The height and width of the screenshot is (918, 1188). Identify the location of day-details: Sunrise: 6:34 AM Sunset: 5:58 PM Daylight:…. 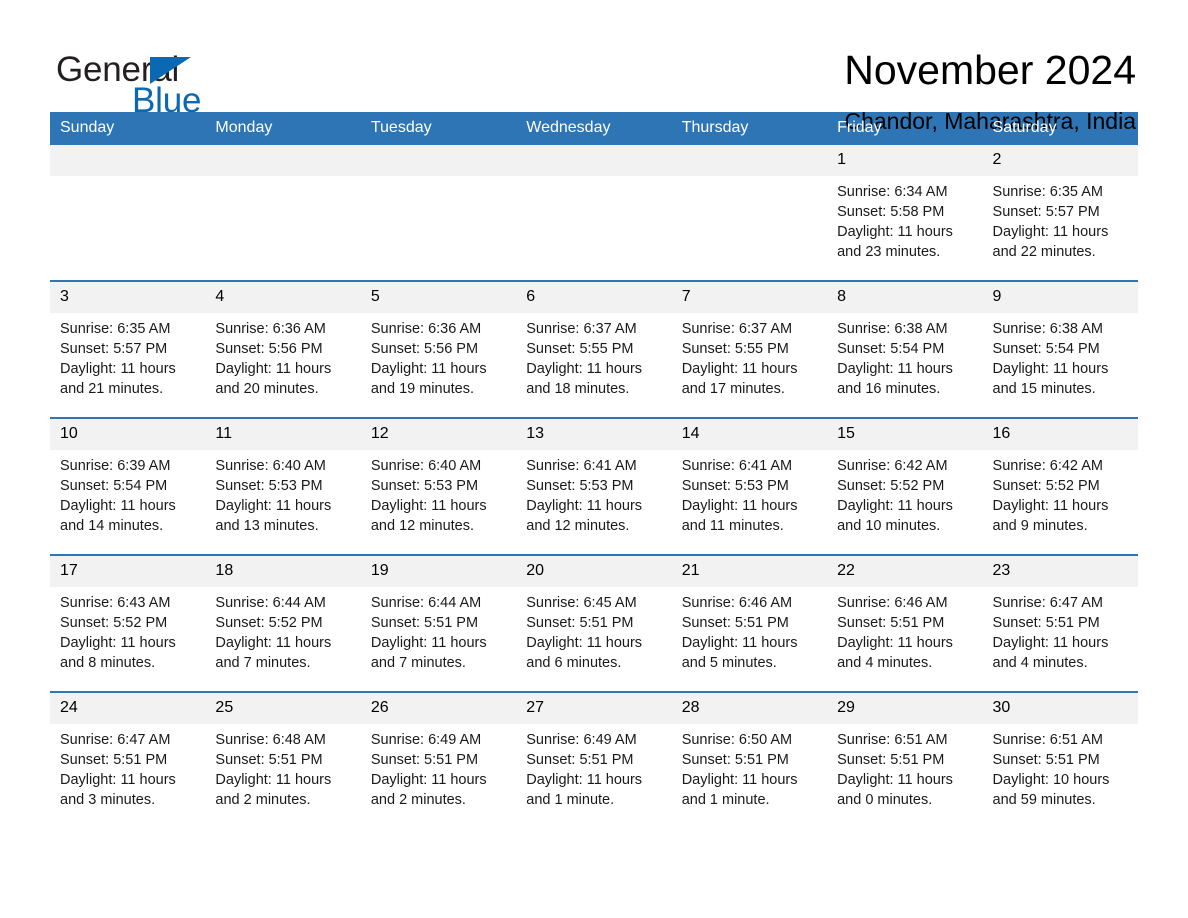
(904, 219).